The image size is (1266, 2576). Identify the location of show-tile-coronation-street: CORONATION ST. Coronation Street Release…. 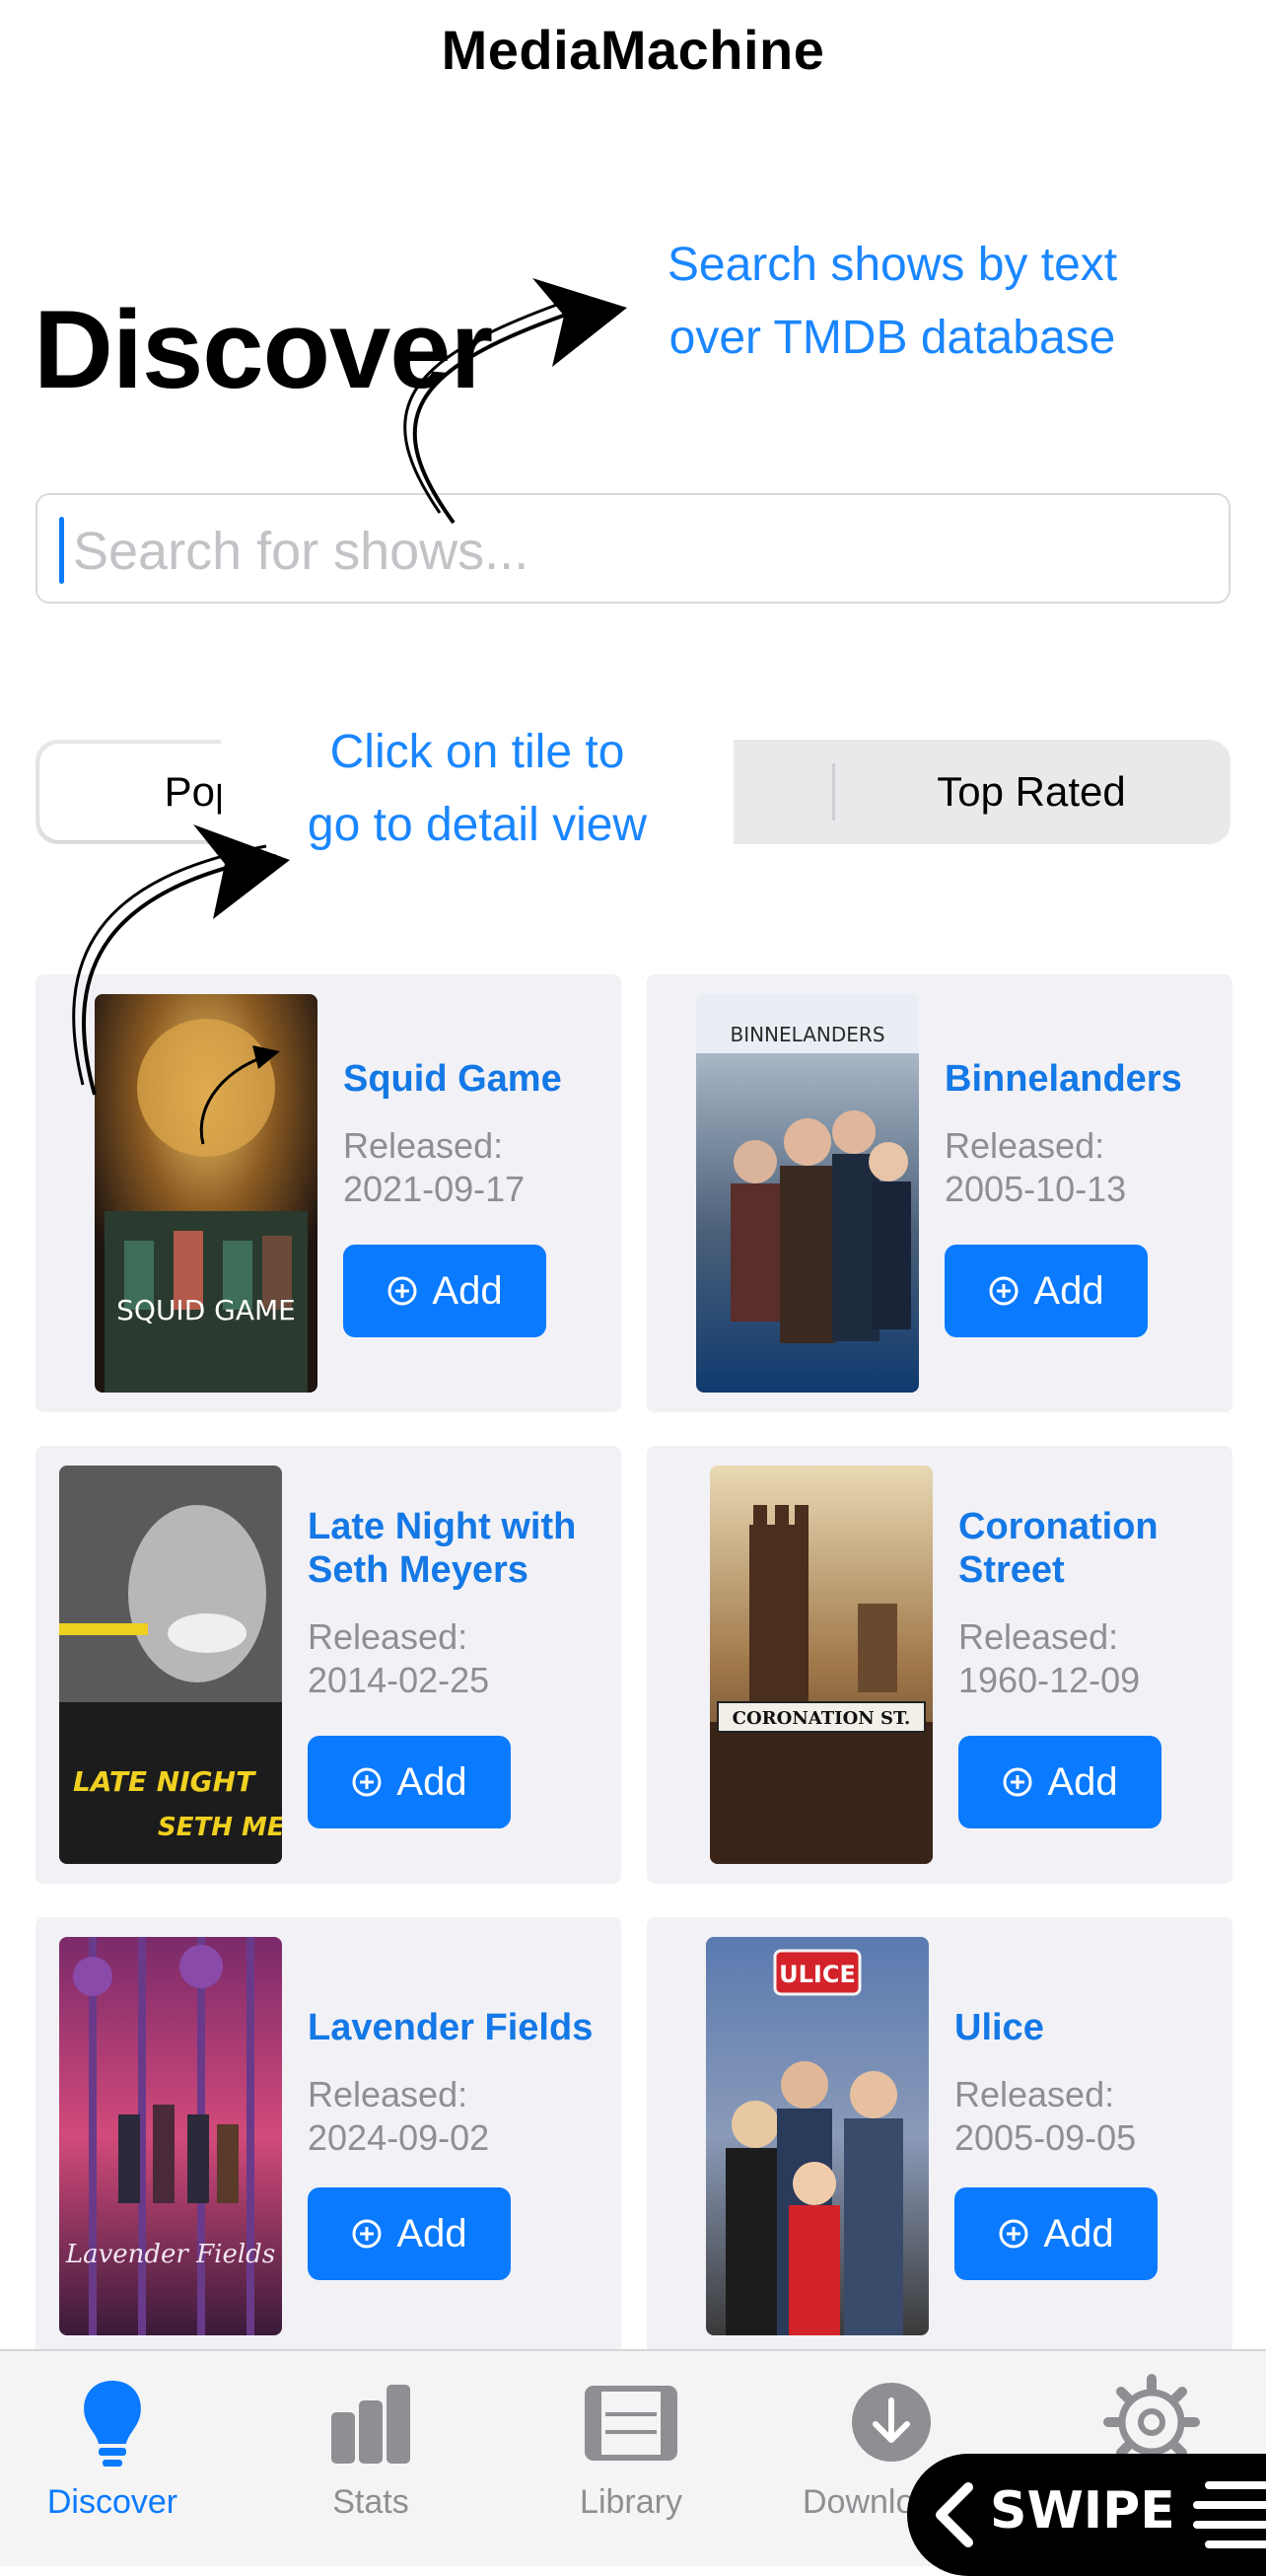
(940, 1665).